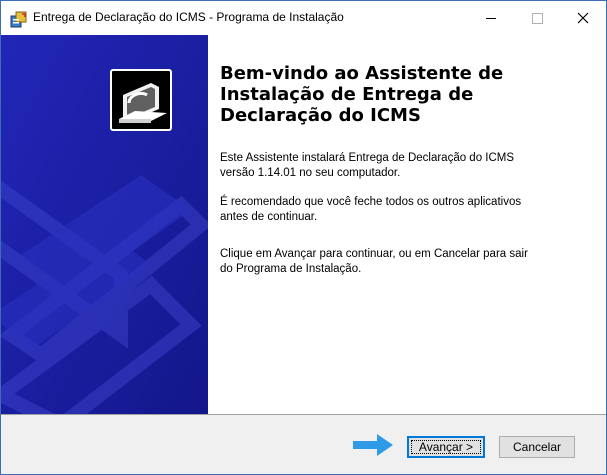 This screenshot has height=475, width=607. I want to click on arrow-right-icon, so click(373, 445).